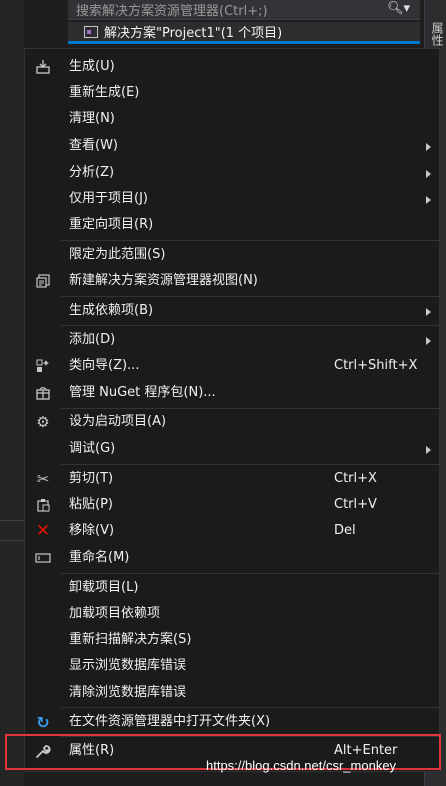 This screenshot has width=446, height=786. What do you see at coordinates (99, 557) in the screenshot?
I see `menu-item-label: 重命名(M)` at bounding box center [99, 557].